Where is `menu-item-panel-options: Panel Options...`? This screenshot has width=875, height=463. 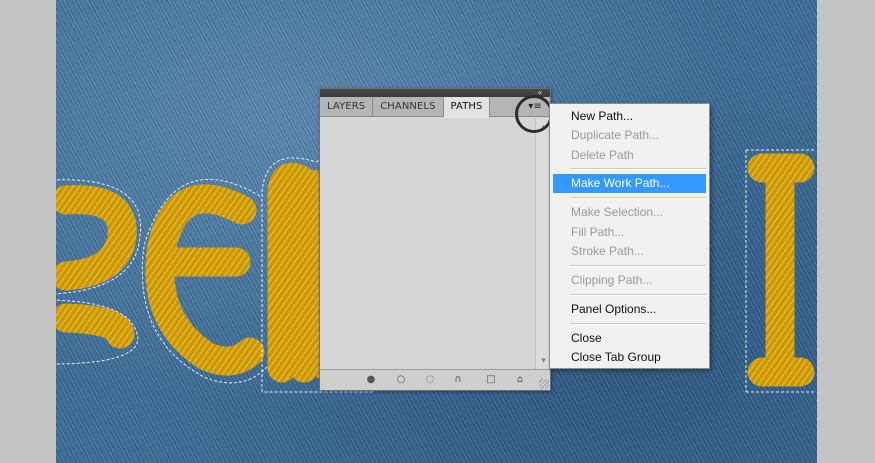 menu-item-panel-options: Panel Options... is located at coordinates (629, 309).